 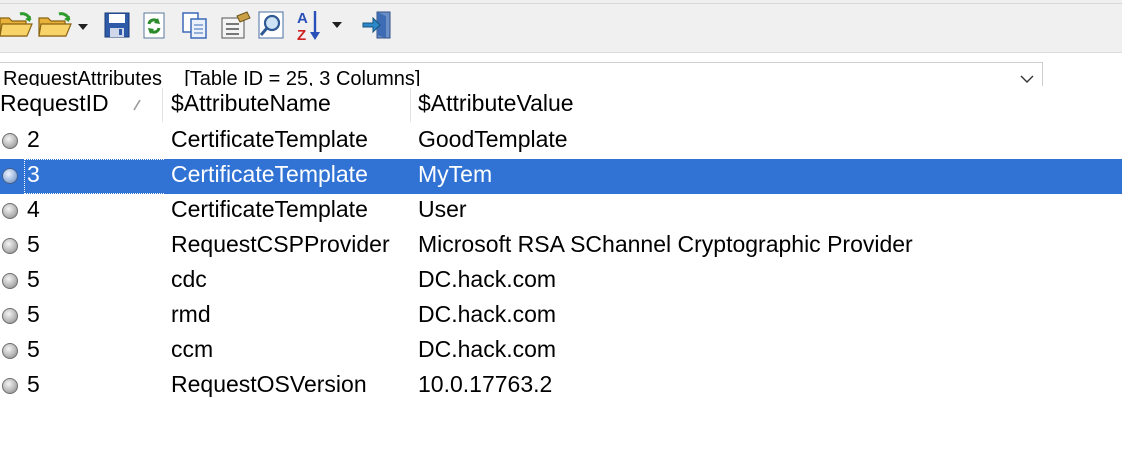 I want to click on cell-requestid: 3, so click(x=33, y=174).